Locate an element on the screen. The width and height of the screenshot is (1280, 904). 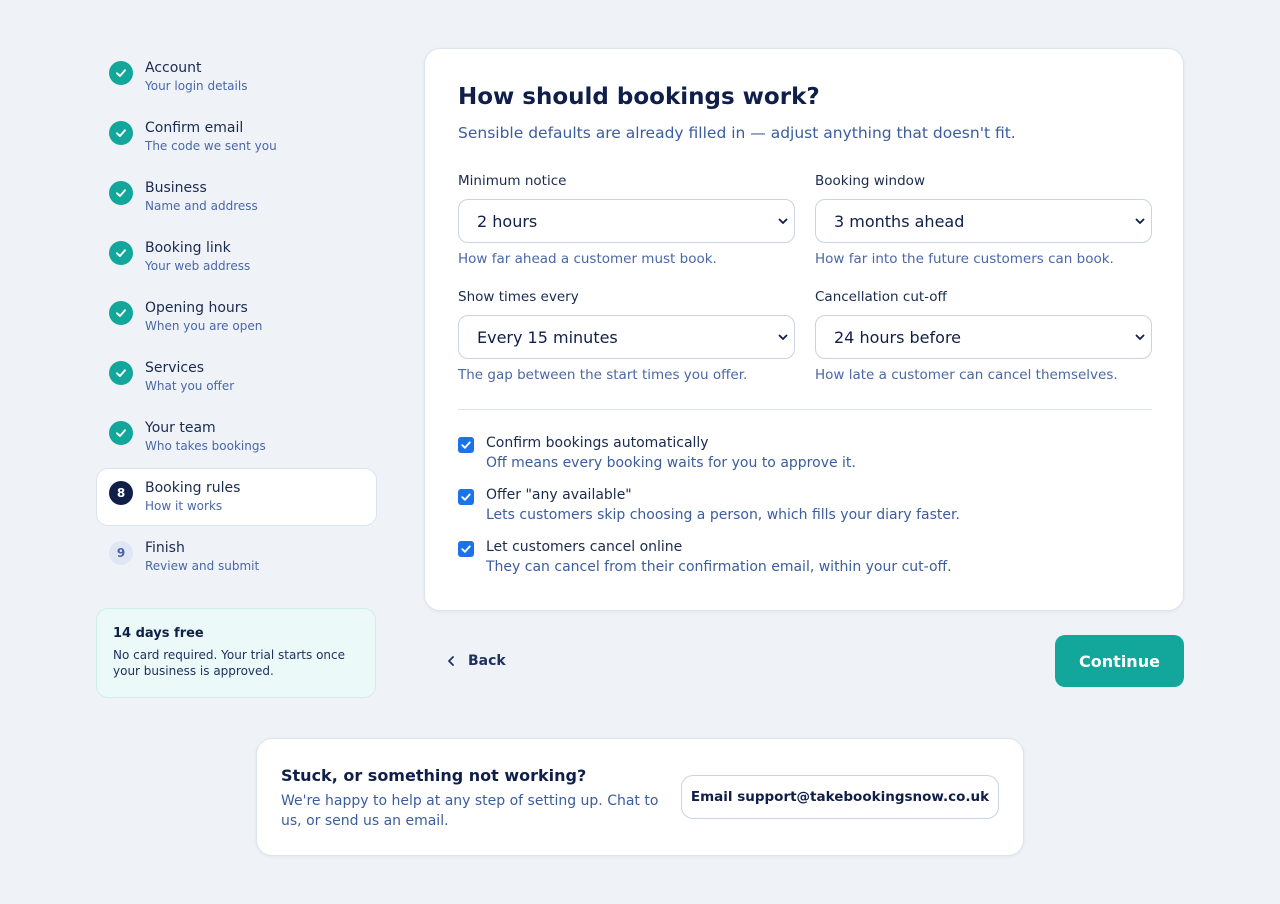
step-subtitle: Name and address is located at coordinates (201, 206).